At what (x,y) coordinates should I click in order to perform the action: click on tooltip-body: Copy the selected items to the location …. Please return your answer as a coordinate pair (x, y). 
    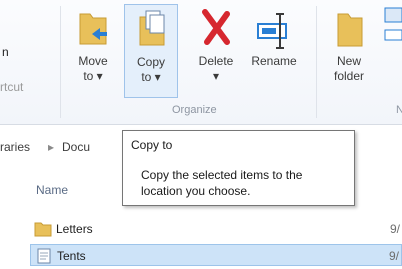
    Looking at the image, I should click on (222, 183).